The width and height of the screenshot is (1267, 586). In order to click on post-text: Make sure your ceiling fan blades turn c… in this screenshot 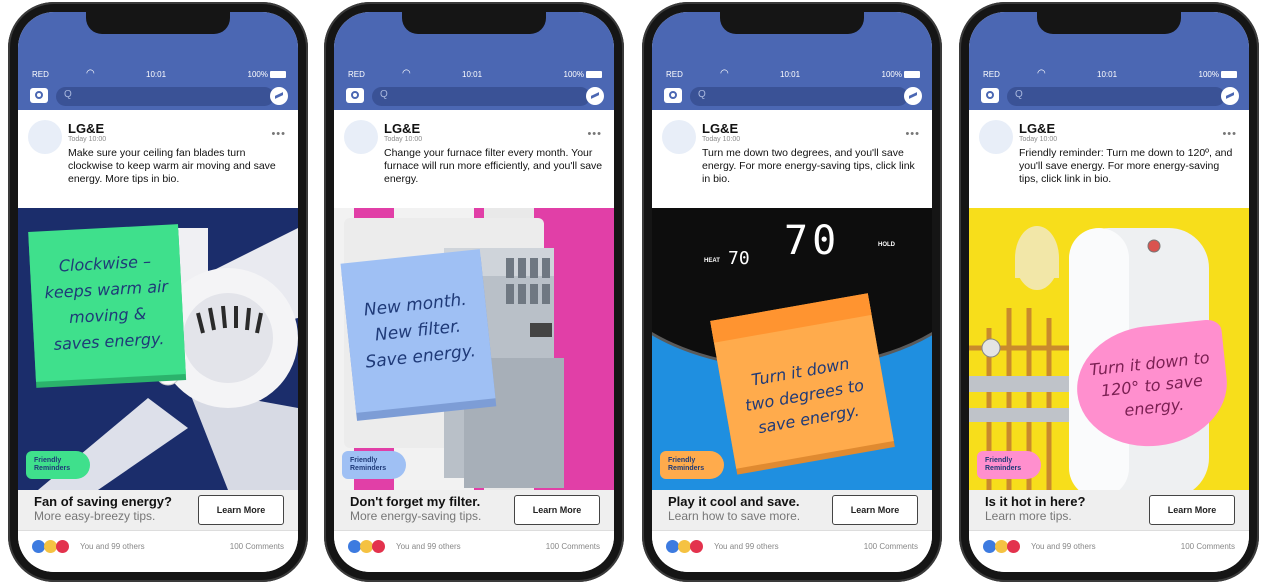, I will do `click(172, 166)`.